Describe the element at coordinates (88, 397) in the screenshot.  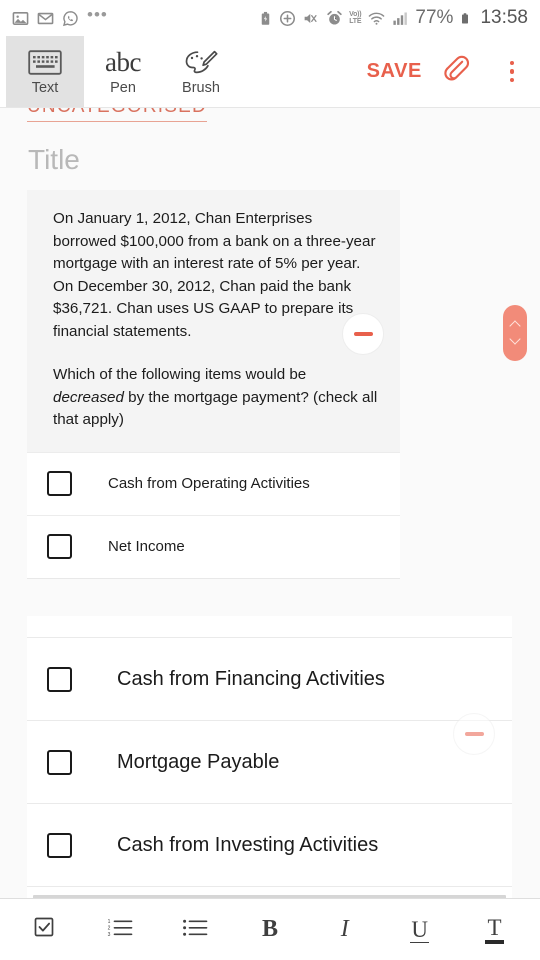
I see `question-p2-emphasis: decreased` at that location.